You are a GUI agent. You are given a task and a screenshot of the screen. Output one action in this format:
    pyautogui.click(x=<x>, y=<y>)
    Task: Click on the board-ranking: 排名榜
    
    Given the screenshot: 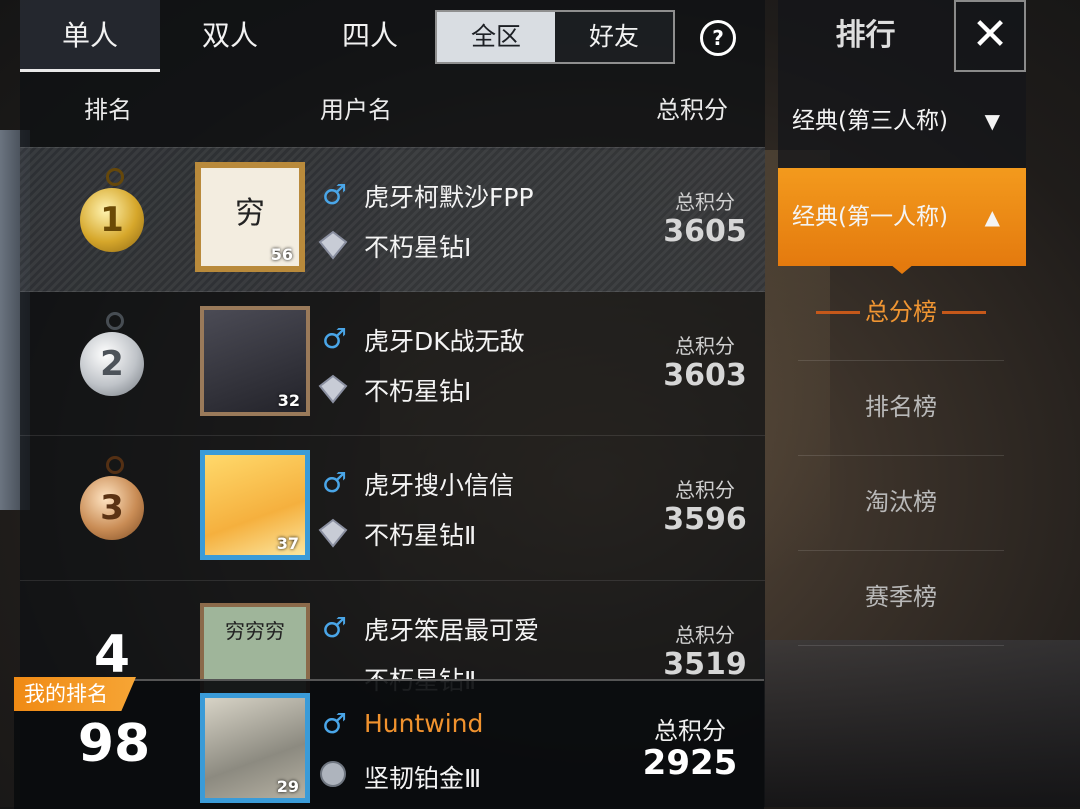 What is the action you would take?
    pyautogui.click(x=901, y=408)
    